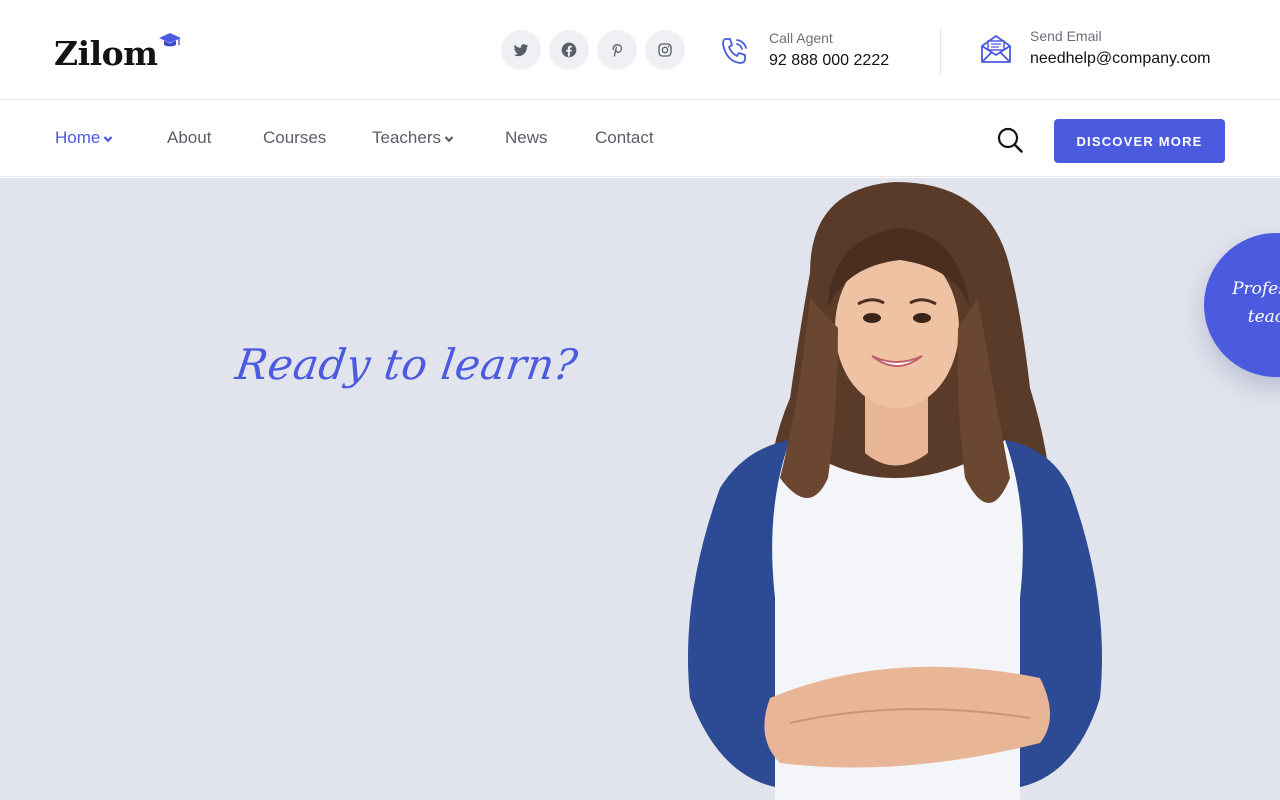 Image resolution: width=1280 pixels, height=800 pixels. Describe the element at coordinates (526, 137) in the screenshot. I see `nav-item-label: News` at that location.